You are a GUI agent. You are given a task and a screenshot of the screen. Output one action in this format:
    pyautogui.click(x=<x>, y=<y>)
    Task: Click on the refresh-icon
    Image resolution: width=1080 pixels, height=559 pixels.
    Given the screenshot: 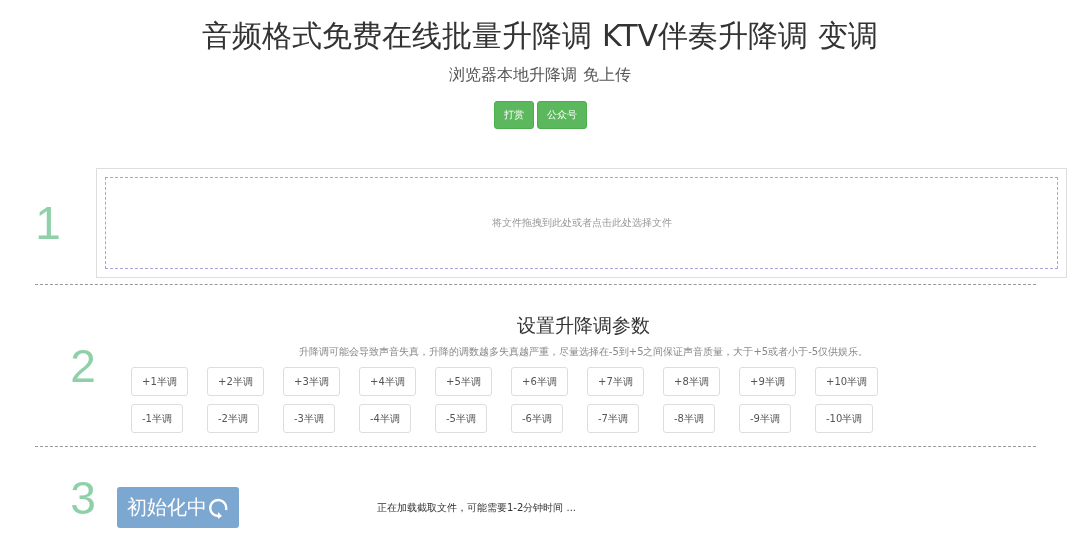 What is the action you would take?
    pyautogui.click(x=219, y=507)
    